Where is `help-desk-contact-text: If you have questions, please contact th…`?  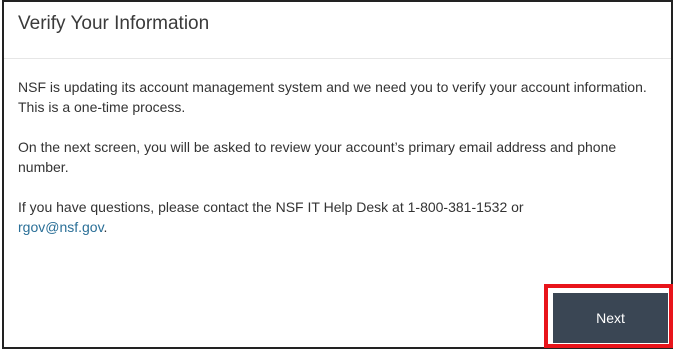 help-desk-contact-text: If you have questions, please contact th… is located at coordinates (271, 207).